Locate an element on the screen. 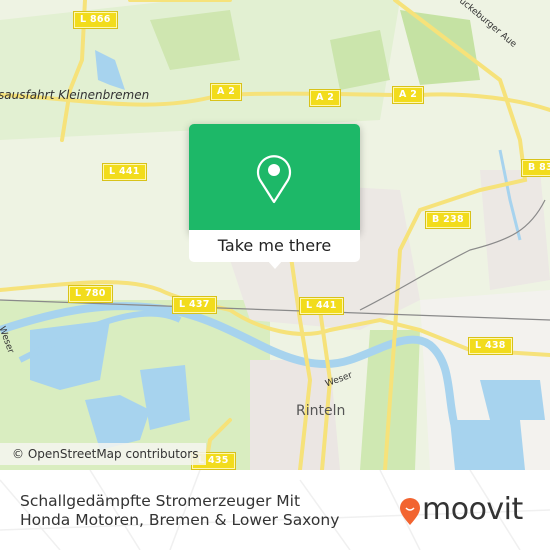 This screenshot has width=550, height=550. road-shield-l780: L 780 is located at coordinates (90, 294).